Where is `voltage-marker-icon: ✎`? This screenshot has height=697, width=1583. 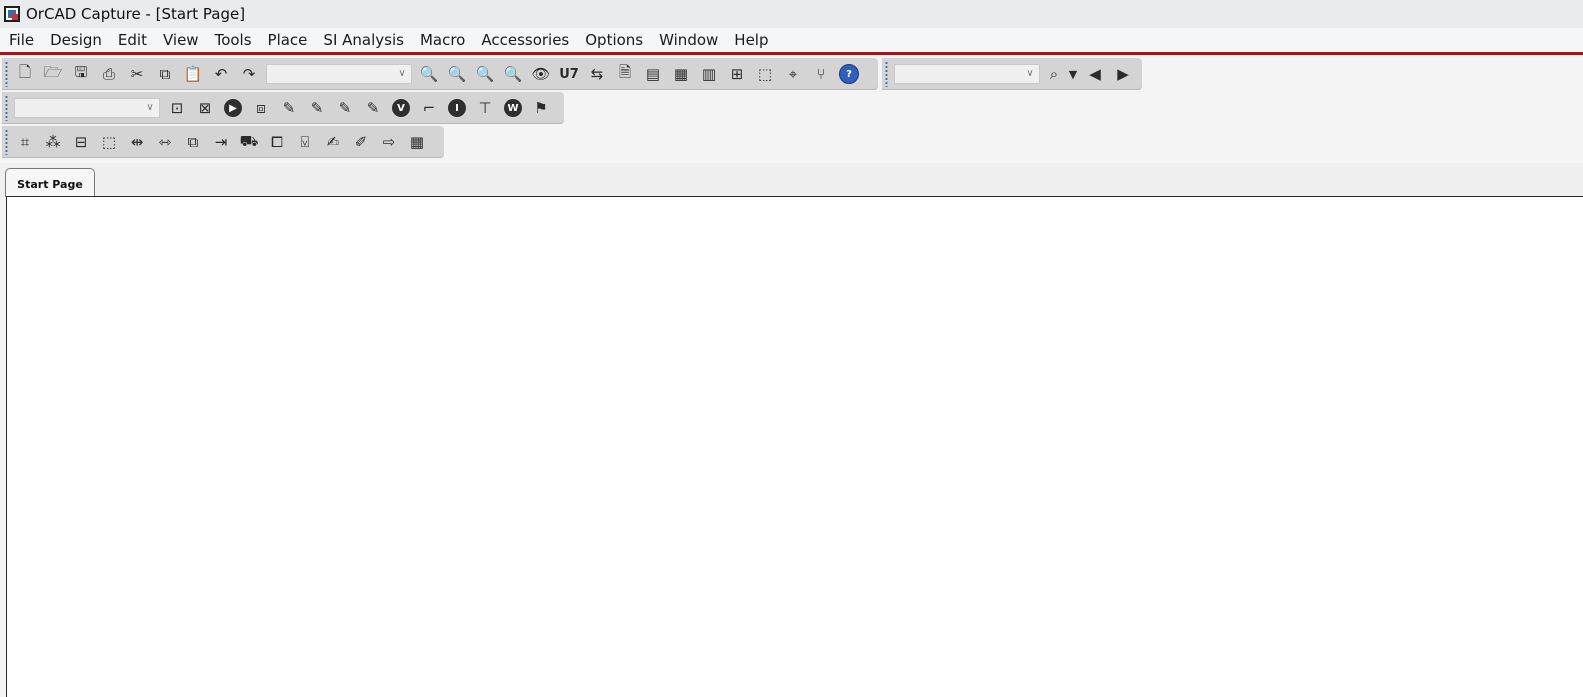
voltage-marker-icon: ✎ is located at coordinates (289, 108).